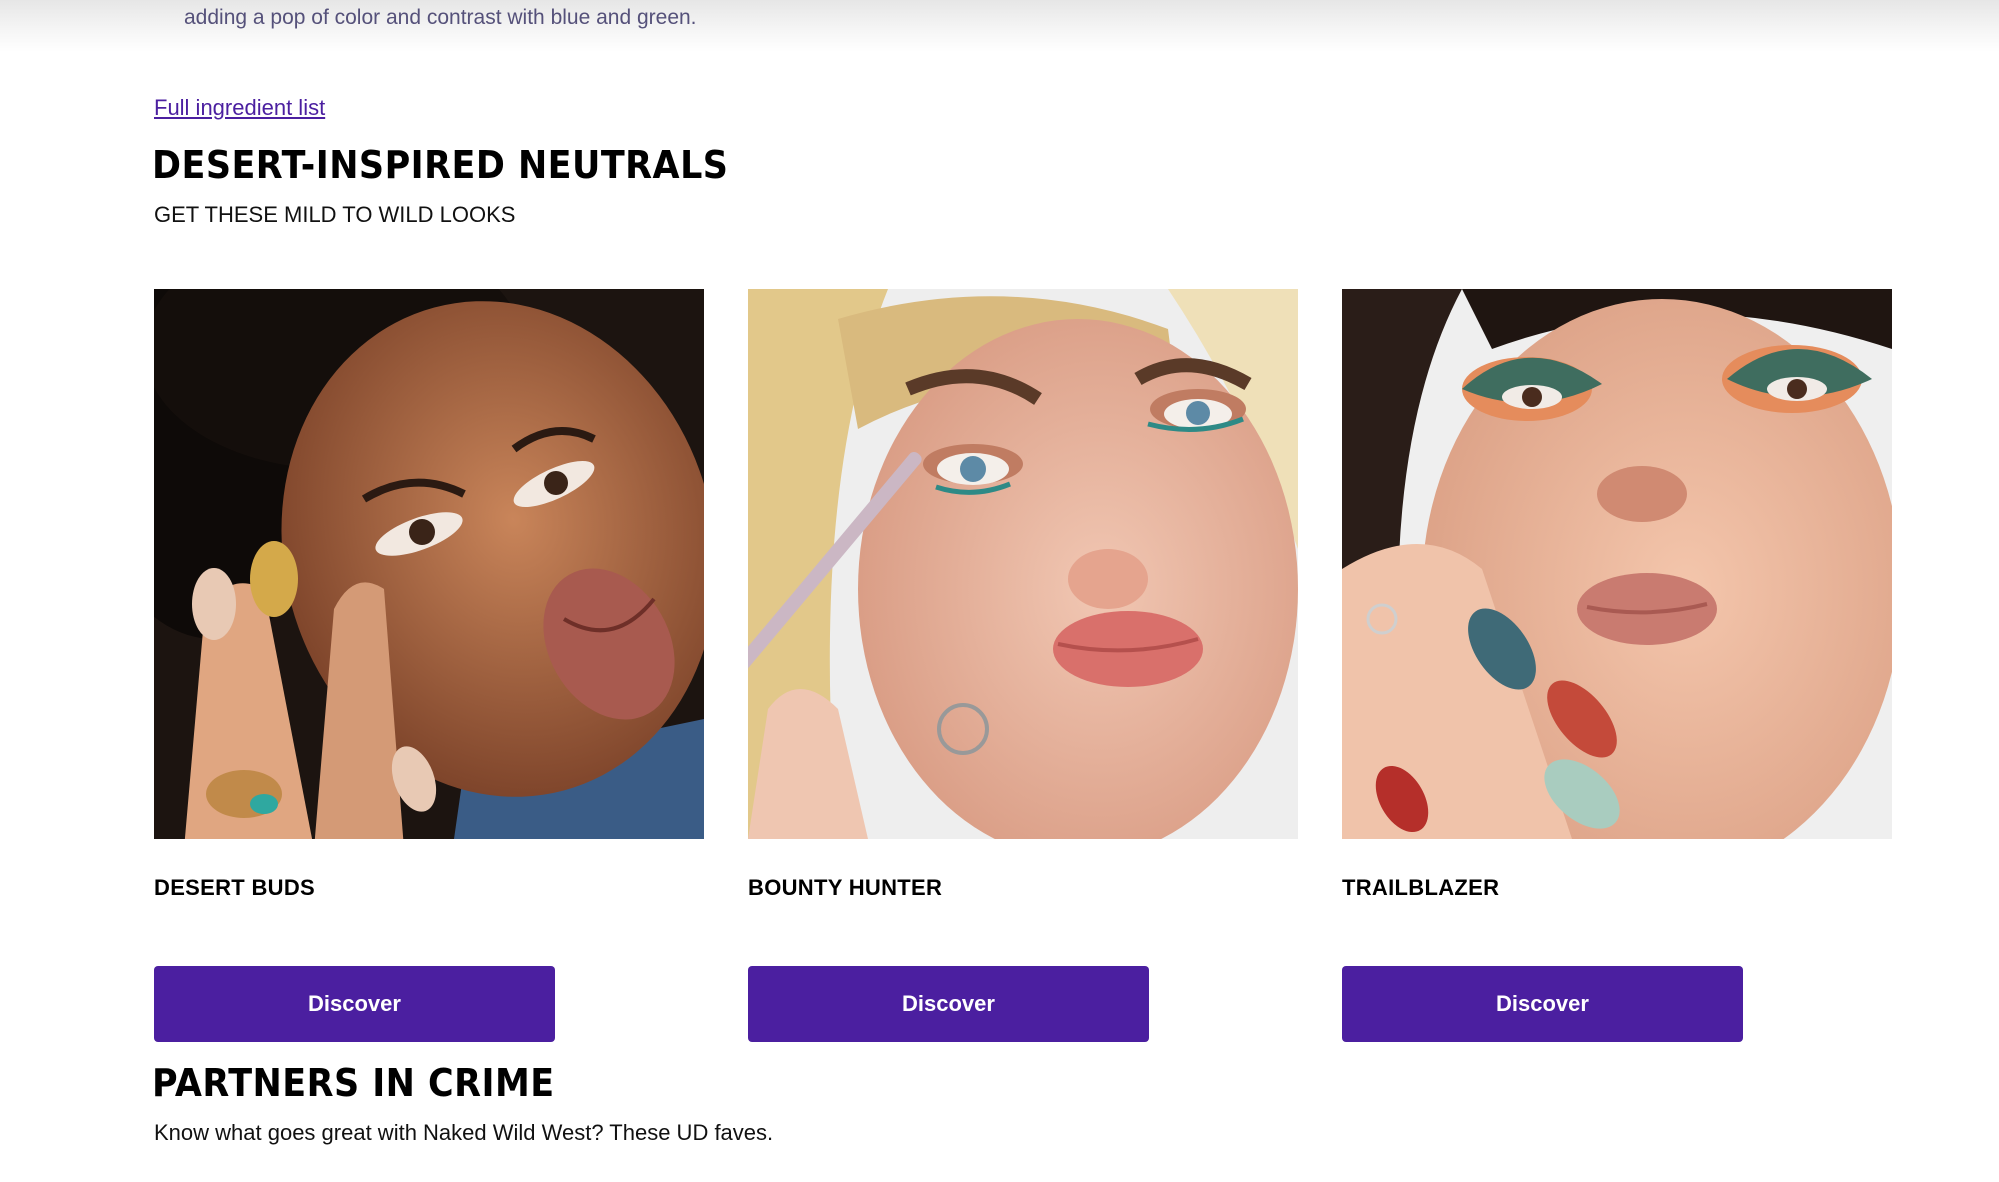 Image resolution: width=1999 pixels, height=1182 pixels. I want to click on look-name: BOUNTY HUNTER, so click(845, 887).